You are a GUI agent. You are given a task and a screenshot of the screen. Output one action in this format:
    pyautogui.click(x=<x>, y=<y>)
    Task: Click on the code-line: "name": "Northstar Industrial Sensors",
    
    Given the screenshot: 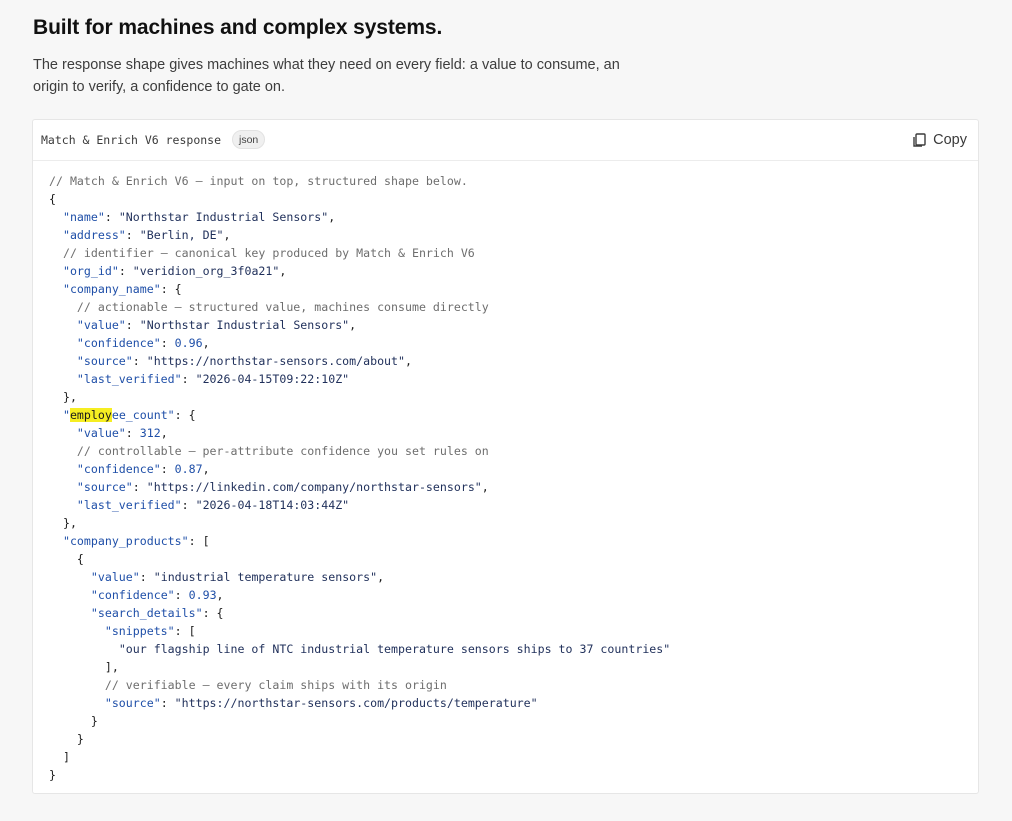 What is the action you would take?
    pyautogui.click(x=199, y=217)
    